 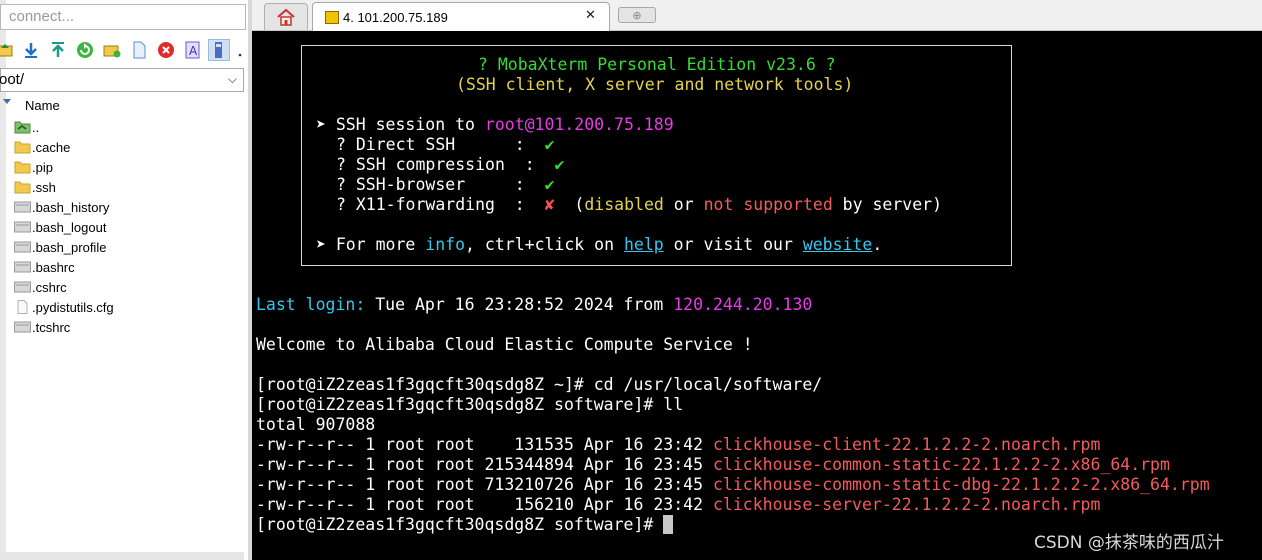 I want to click on total-line: total 907088, so click(x=316, y=424).